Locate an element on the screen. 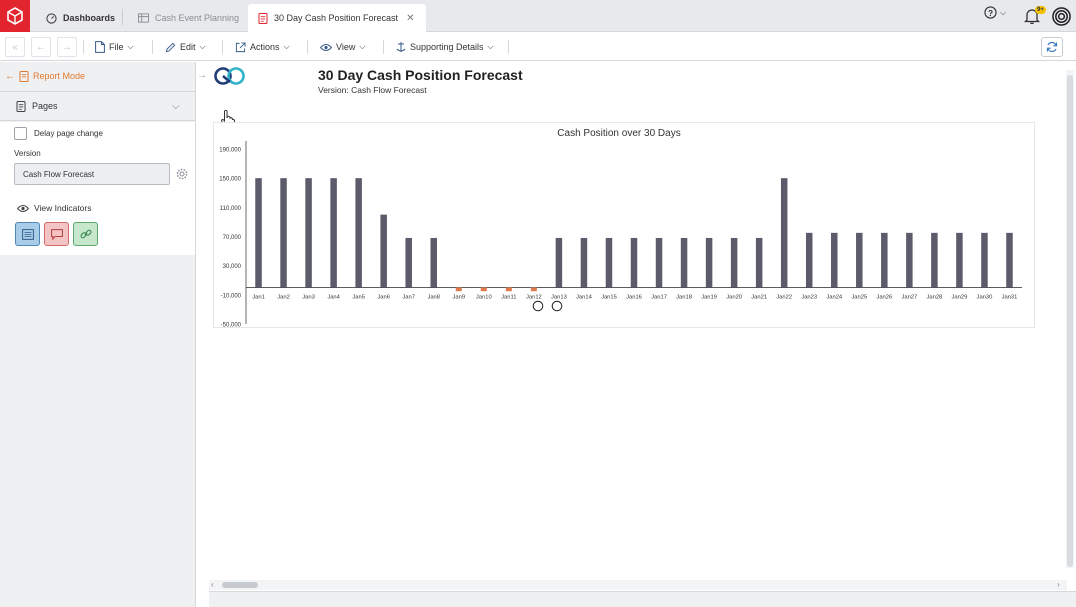 Image resolution: width=1076 pixels, height=607 pixels. file-label: File is located at coordinates (116, 47).